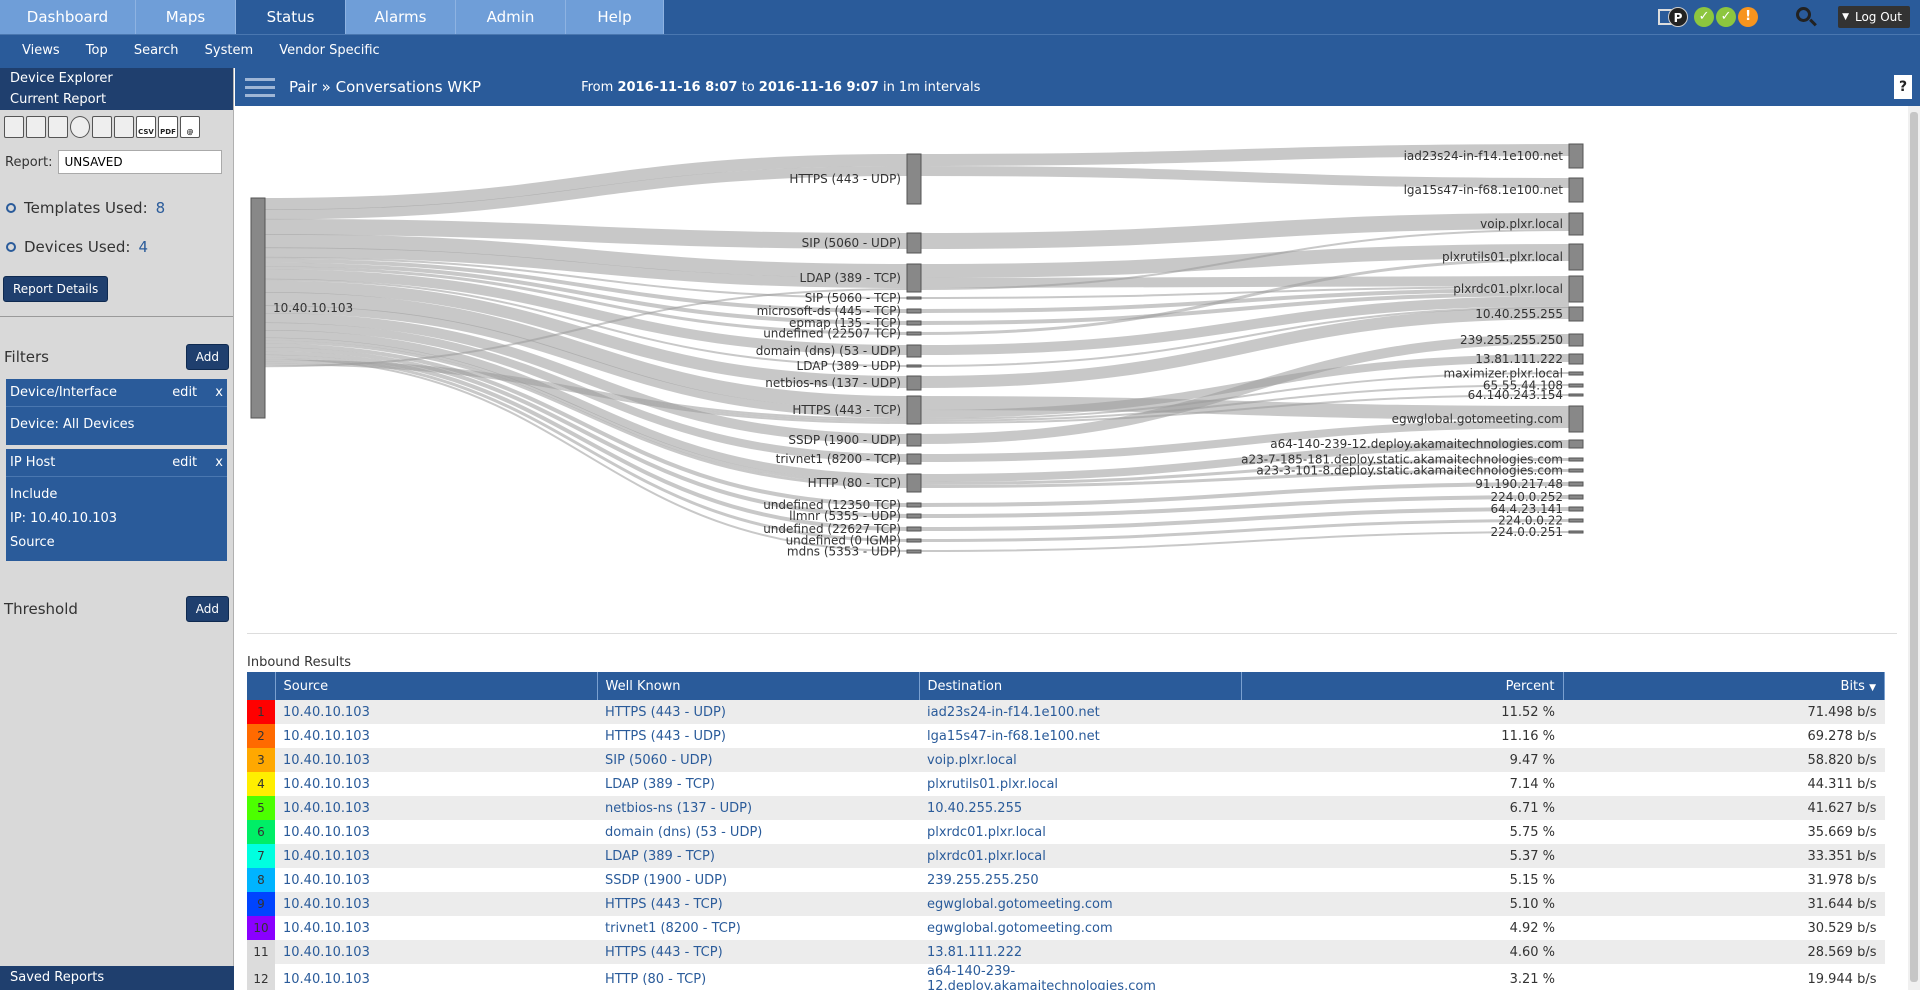  I want to click on save-icon, so click(36, 127).